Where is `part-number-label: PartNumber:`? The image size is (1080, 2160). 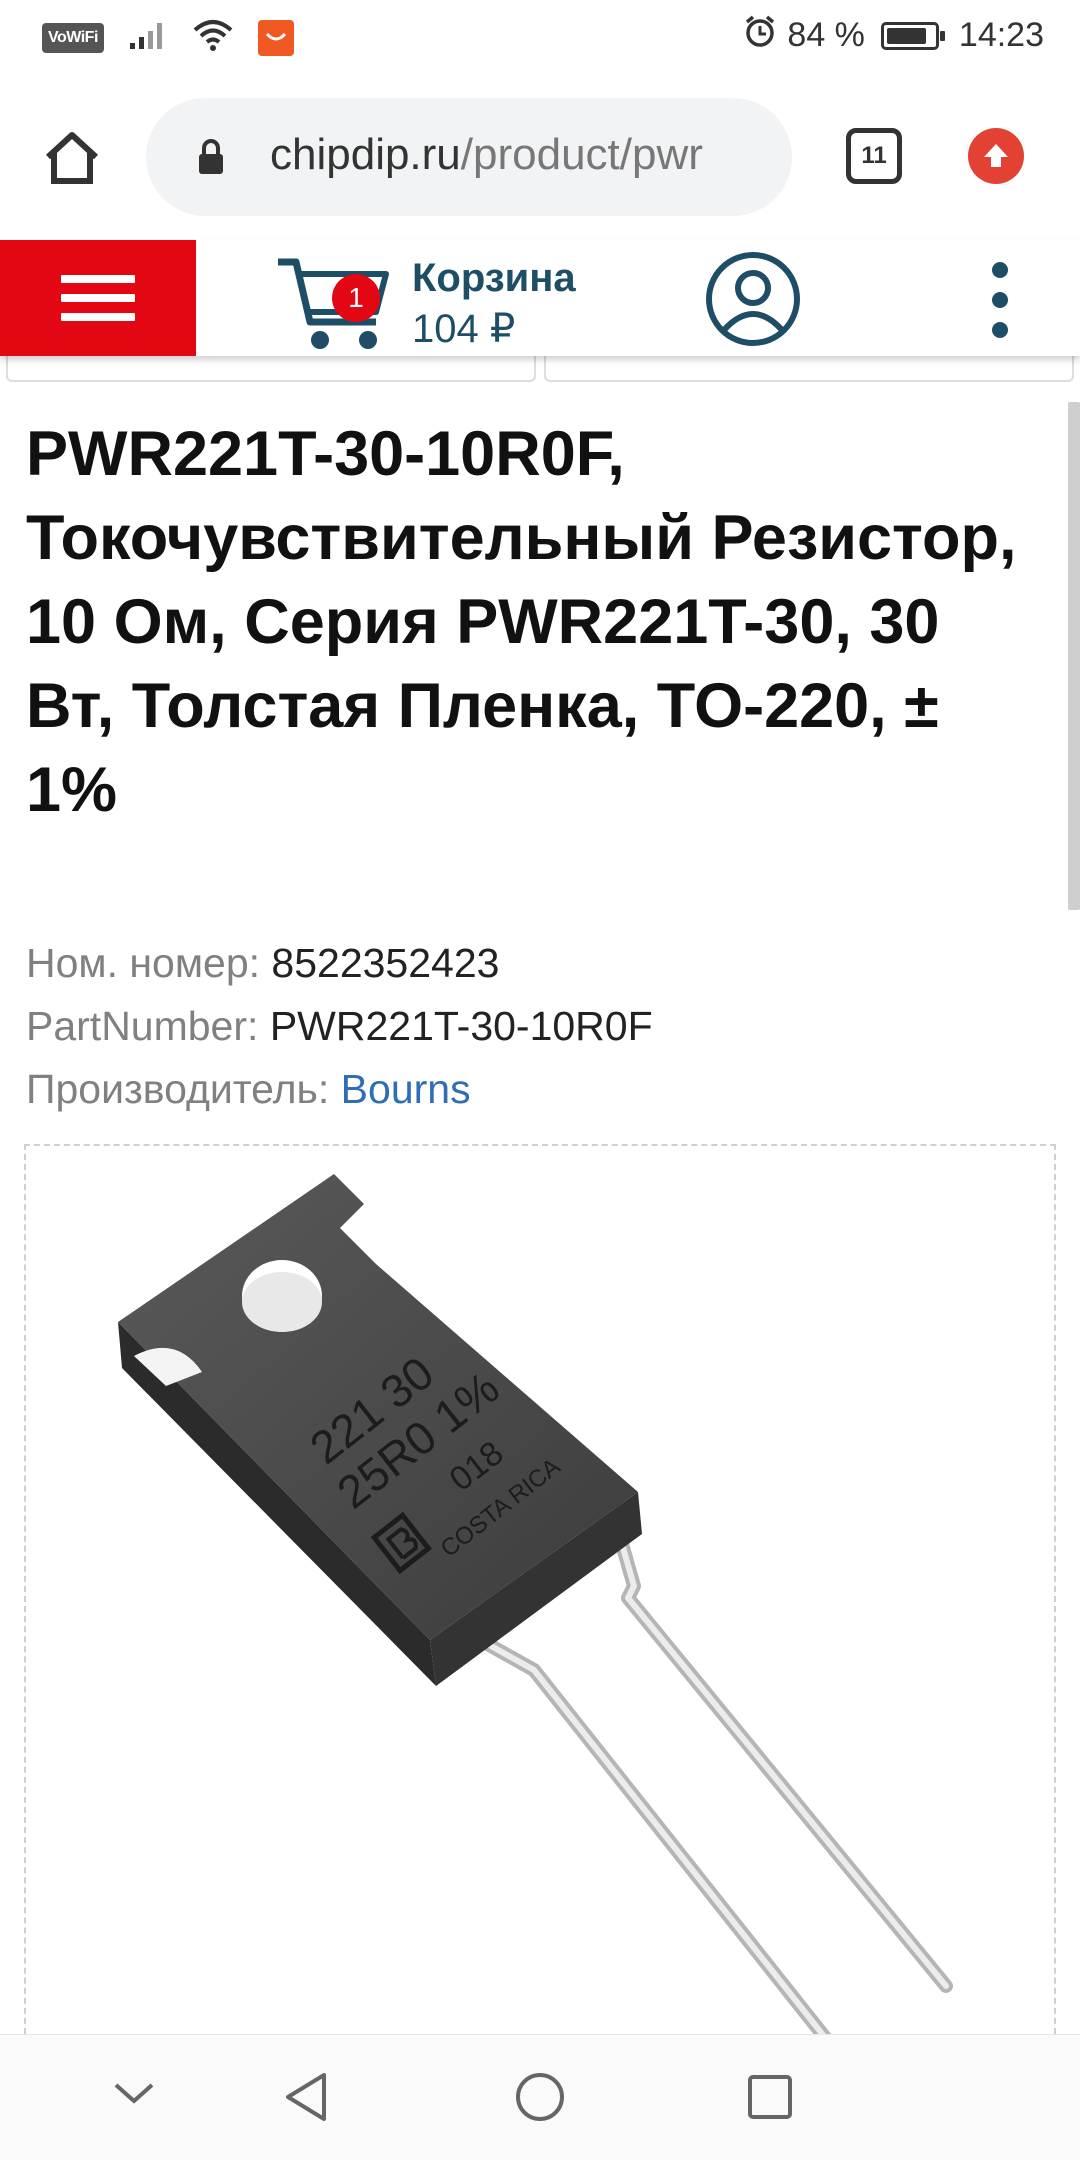
part-number-label: PartNumber: is located at coordinates (142, 1026).